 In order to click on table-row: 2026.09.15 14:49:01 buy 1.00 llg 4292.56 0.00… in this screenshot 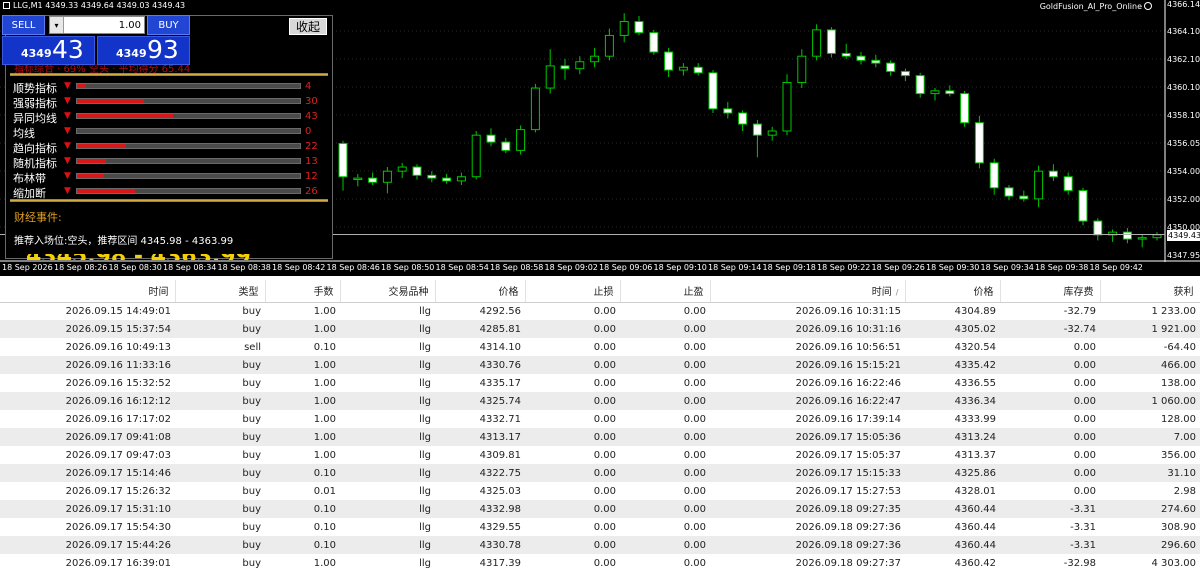, I will do `click(600, 311)`.